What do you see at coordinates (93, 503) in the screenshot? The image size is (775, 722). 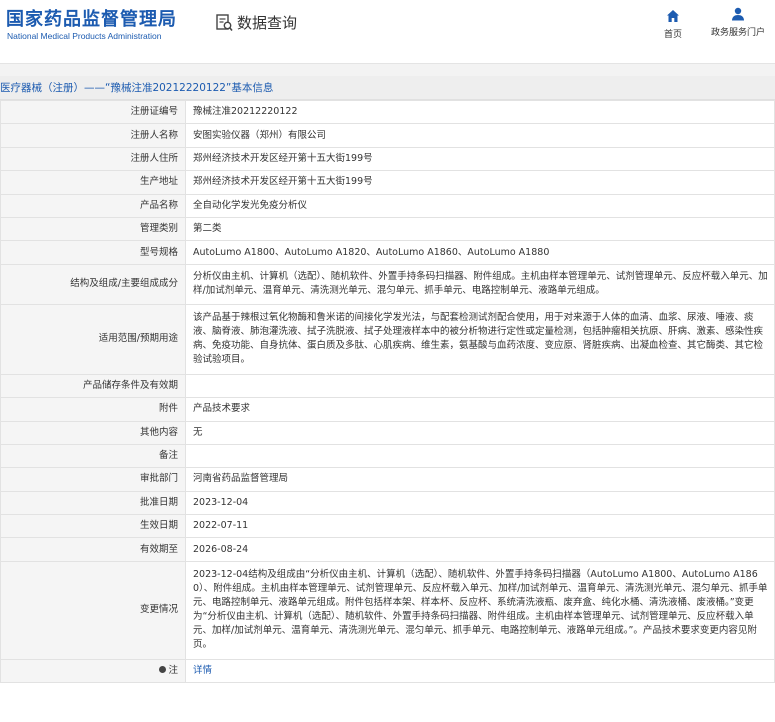 I see `row-label: 批准日期` at bounding box center [93, 503].